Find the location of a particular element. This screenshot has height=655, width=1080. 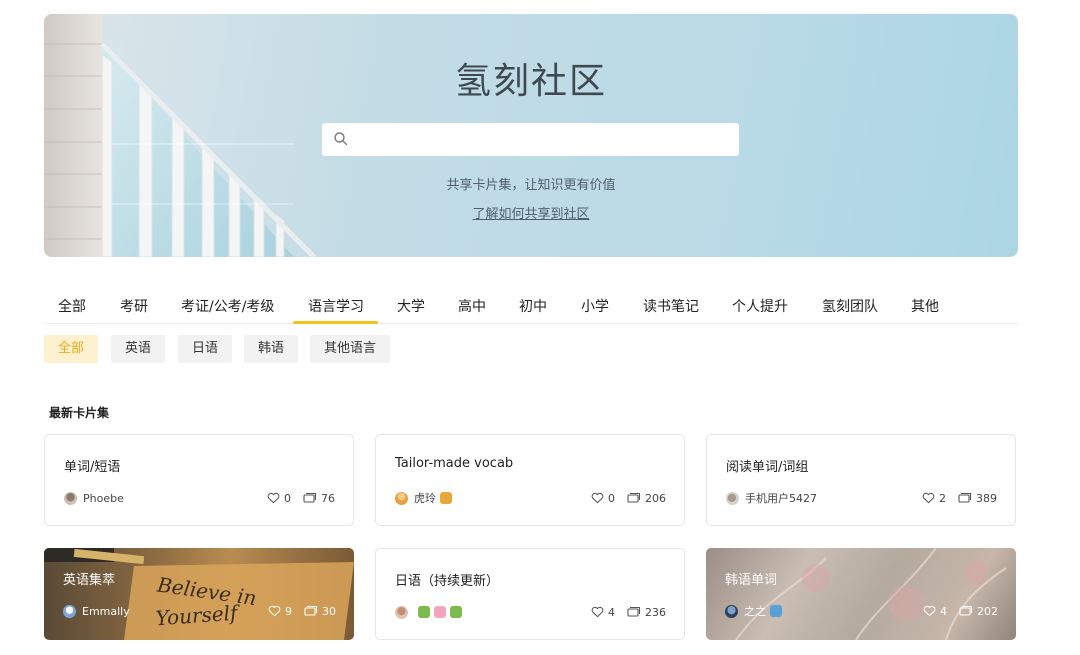

card-count: 30 is located at coordinates (320, 611).